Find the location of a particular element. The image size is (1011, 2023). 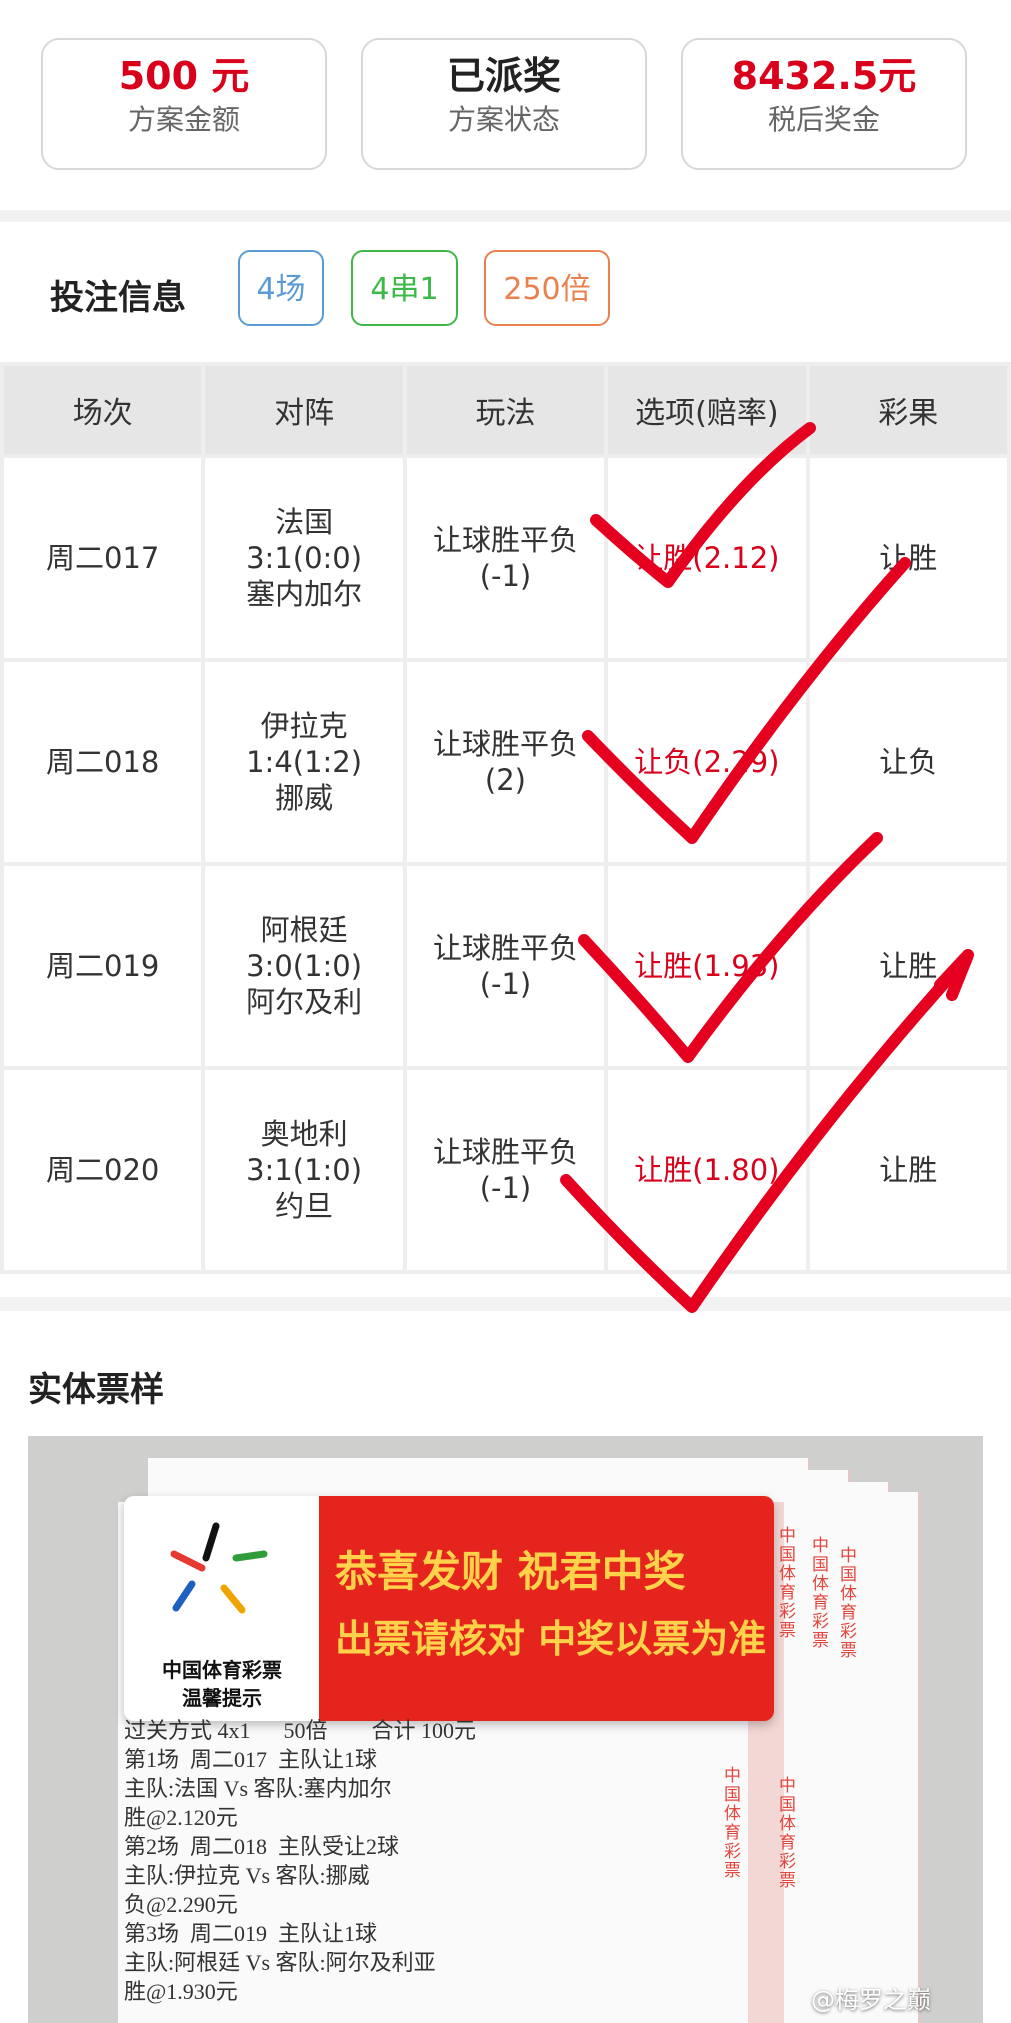

table-header-row: 场次 对阵 玩法 选项(赔率) 彩果 is located at coordinates (505, 410).